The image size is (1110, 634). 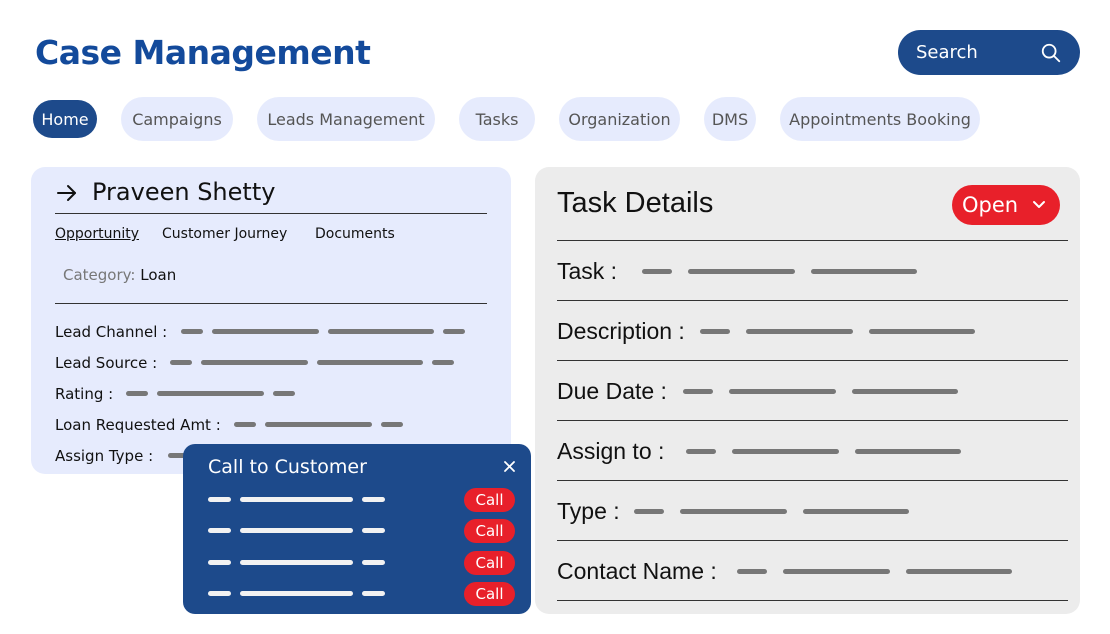 What do you see at coordinates (587, 271) in the screenshot?
I see `task-field-task: Task :` at bounding box center [587, 271].